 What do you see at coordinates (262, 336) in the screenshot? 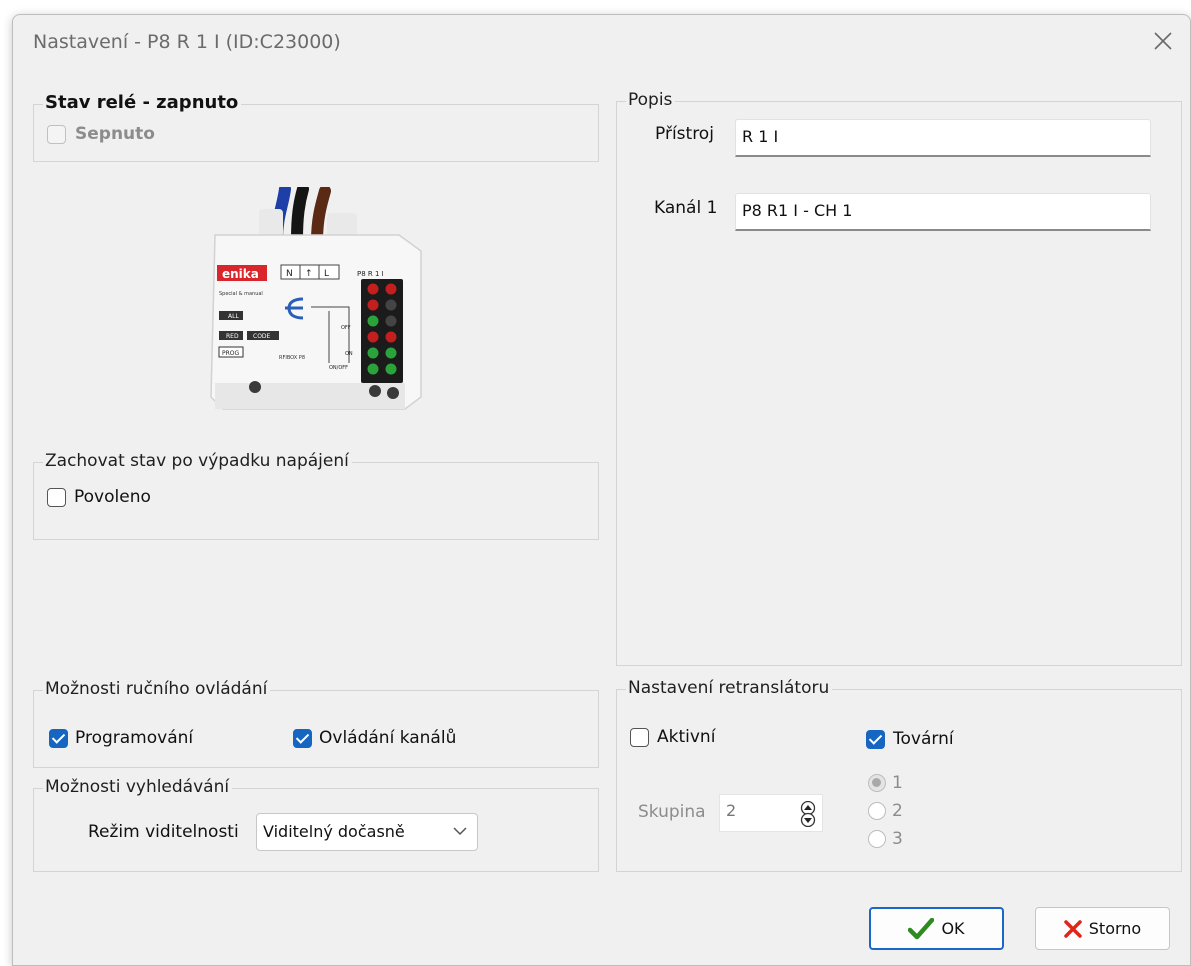
I see `label-code: CODE` at bounding box center [262, 336].